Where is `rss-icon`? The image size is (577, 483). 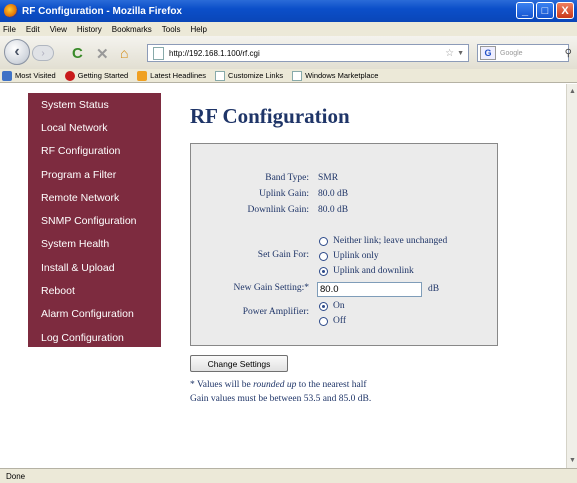
rss-icon is located at coordinates (142, 75).